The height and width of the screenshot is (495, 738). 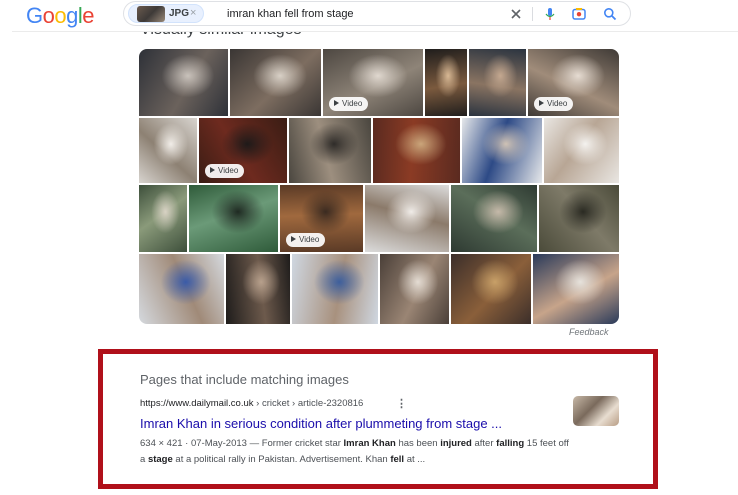 What do you see at coordinates (516, 14) in the screenshot?
I see `clear-icon` at bounding box center [516, 14].